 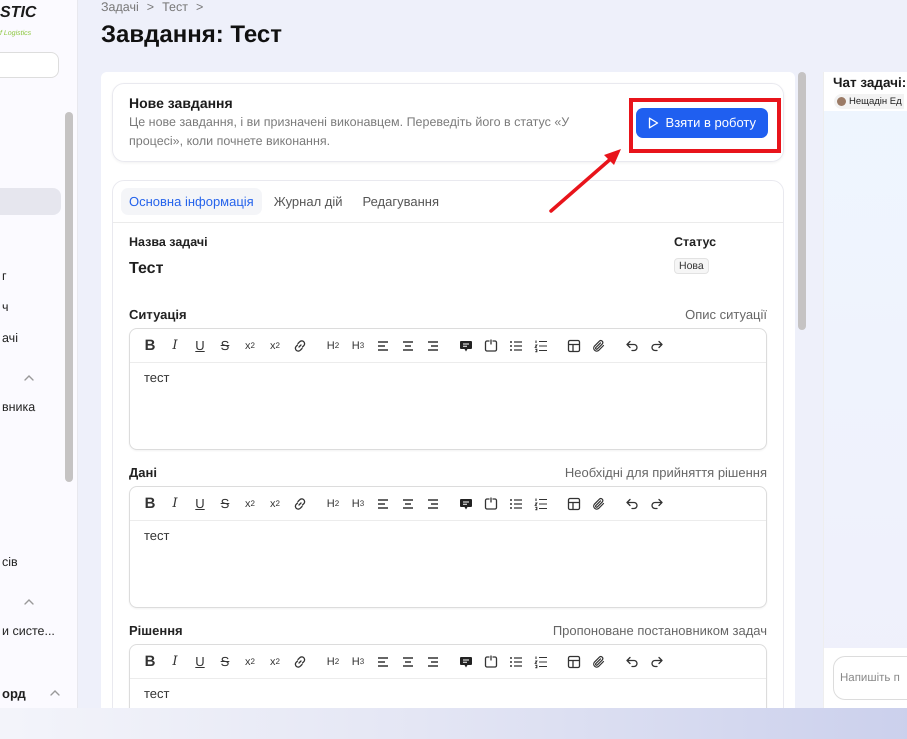 I want to click on tab: Основна інформація, so click(x=191, y=201).